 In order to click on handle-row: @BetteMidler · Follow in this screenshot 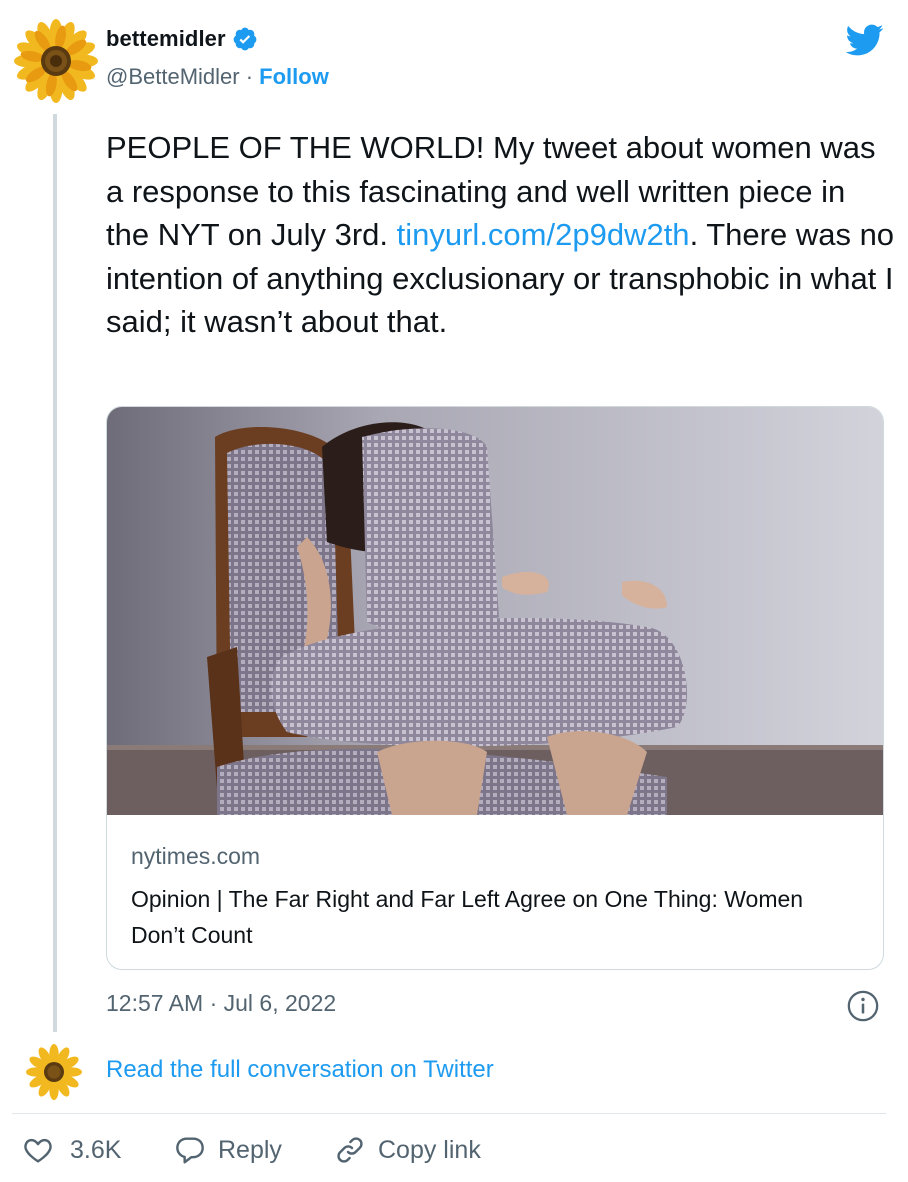, I will do `click(217, 77)`.